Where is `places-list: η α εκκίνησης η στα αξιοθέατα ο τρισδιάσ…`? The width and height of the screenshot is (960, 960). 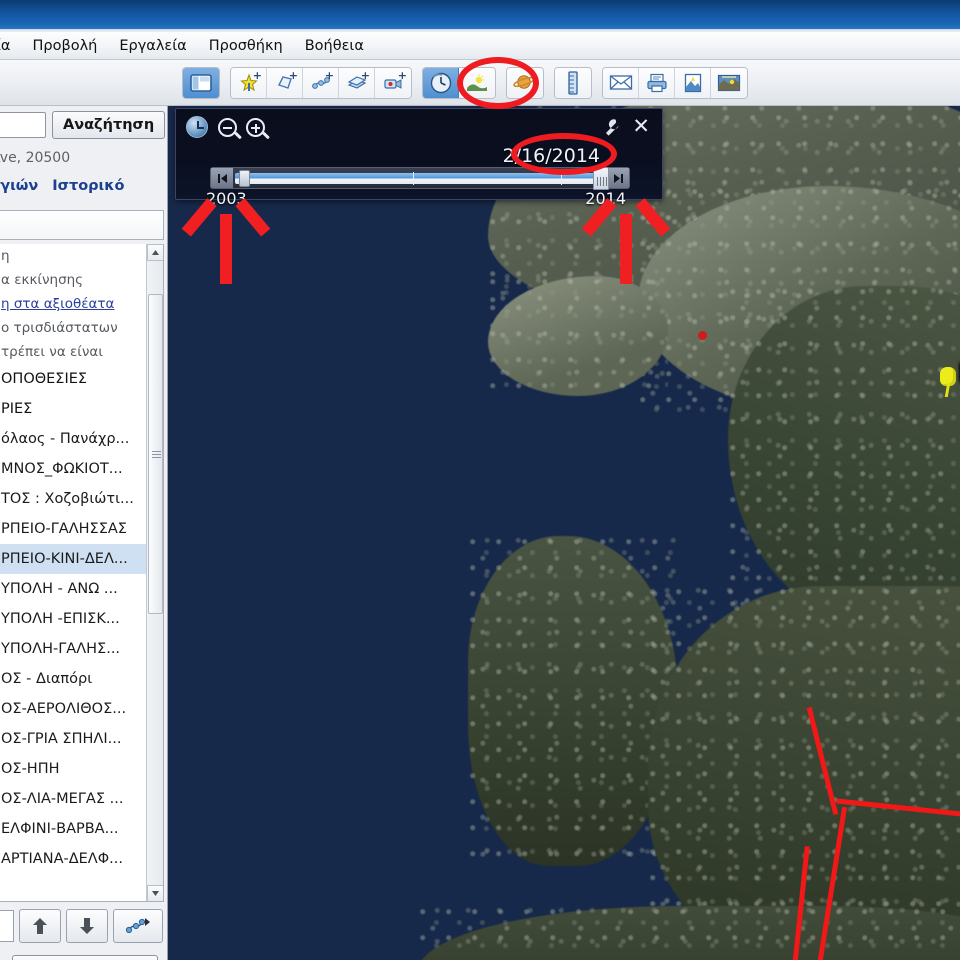
places-list: η α εκκίνησης η στα αξιοθέατα ο τρισδιάσ… is located at coordinates (82, 573).